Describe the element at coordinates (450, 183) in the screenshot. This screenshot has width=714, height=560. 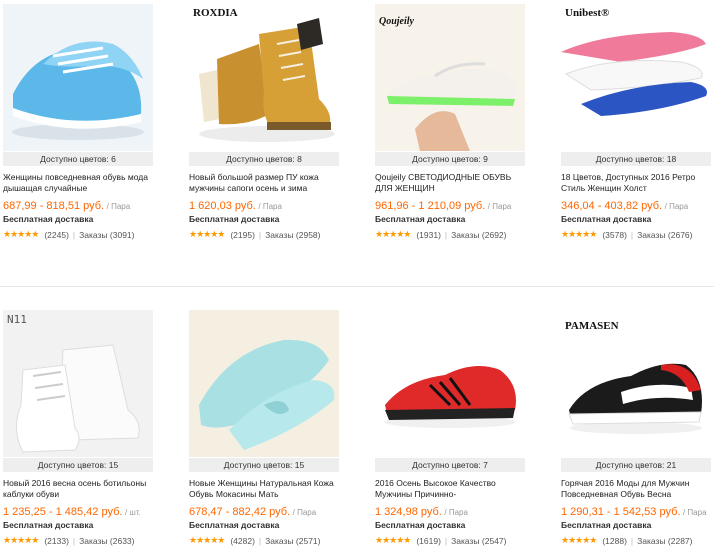
I see `product-title-link: Qoujeily СВЕТОДИОДНЫЕ ОБУВЬ ДЛЯ ЖЕНЩИН` at that location.